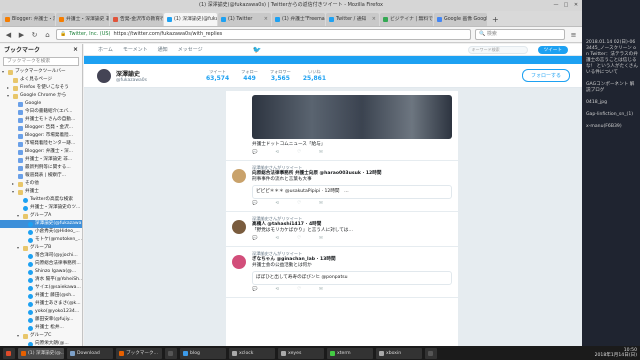 Image resolution: width=640 pixels, height=360 pixels. I want to click on menu-icon: ≡, so click(573, 35).